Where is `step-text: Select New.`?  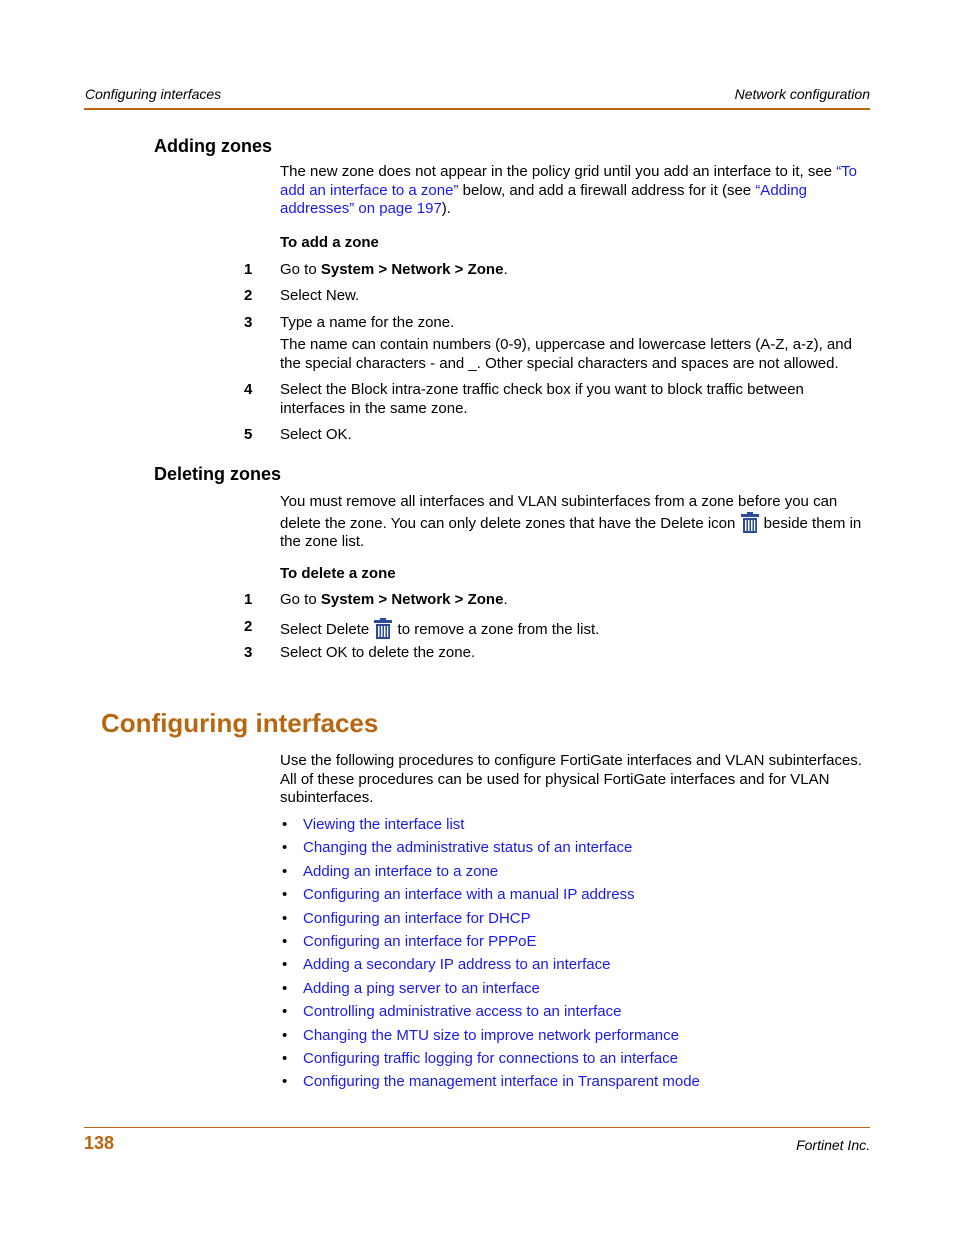 step-text: Select New. is located at coordinates (320, 295).